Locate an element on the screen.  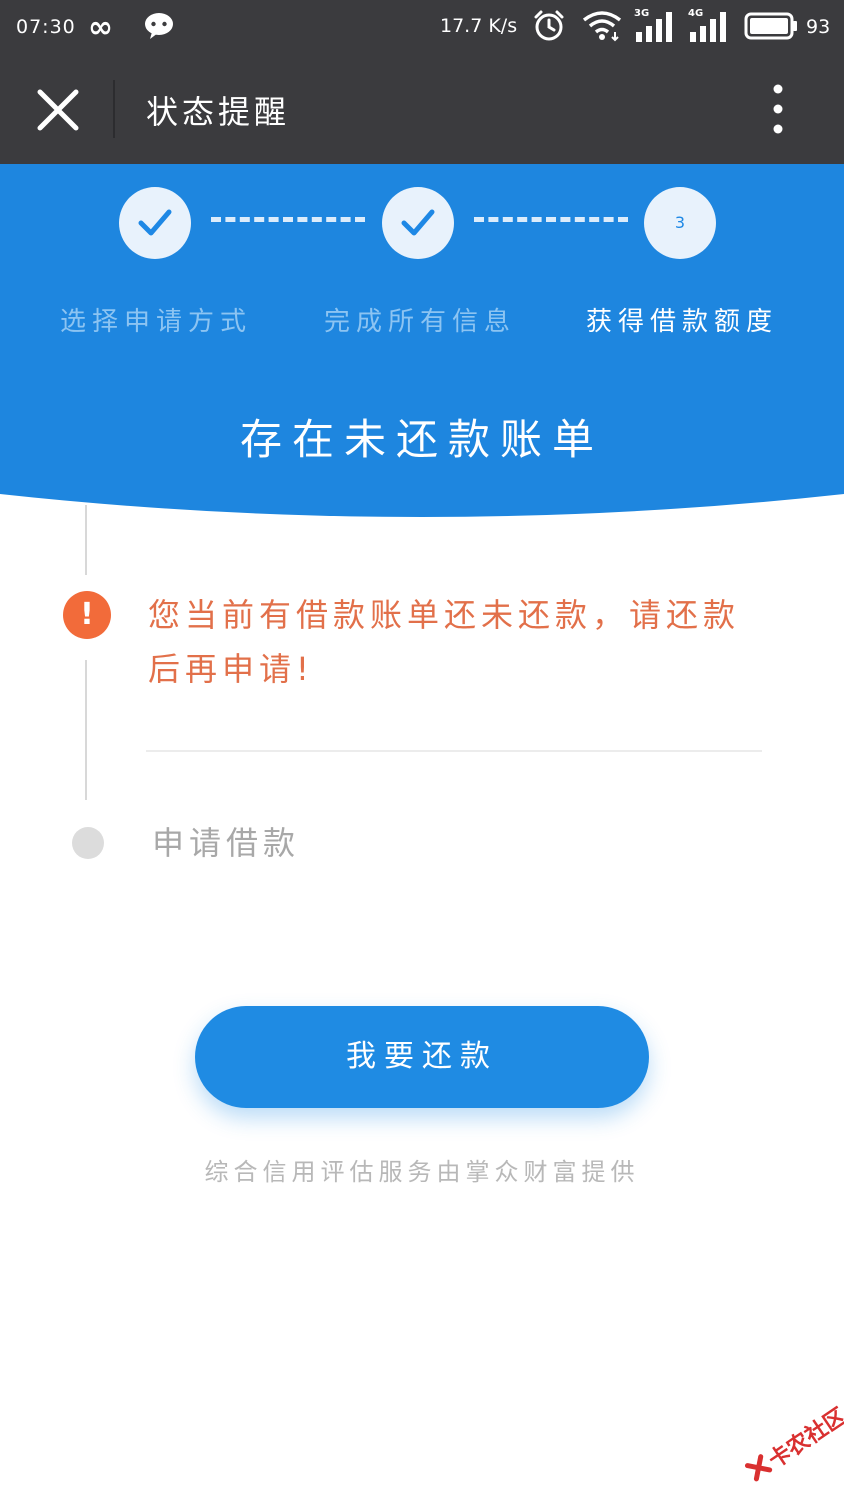
step-2-circle is located at coordinates (418, 223).